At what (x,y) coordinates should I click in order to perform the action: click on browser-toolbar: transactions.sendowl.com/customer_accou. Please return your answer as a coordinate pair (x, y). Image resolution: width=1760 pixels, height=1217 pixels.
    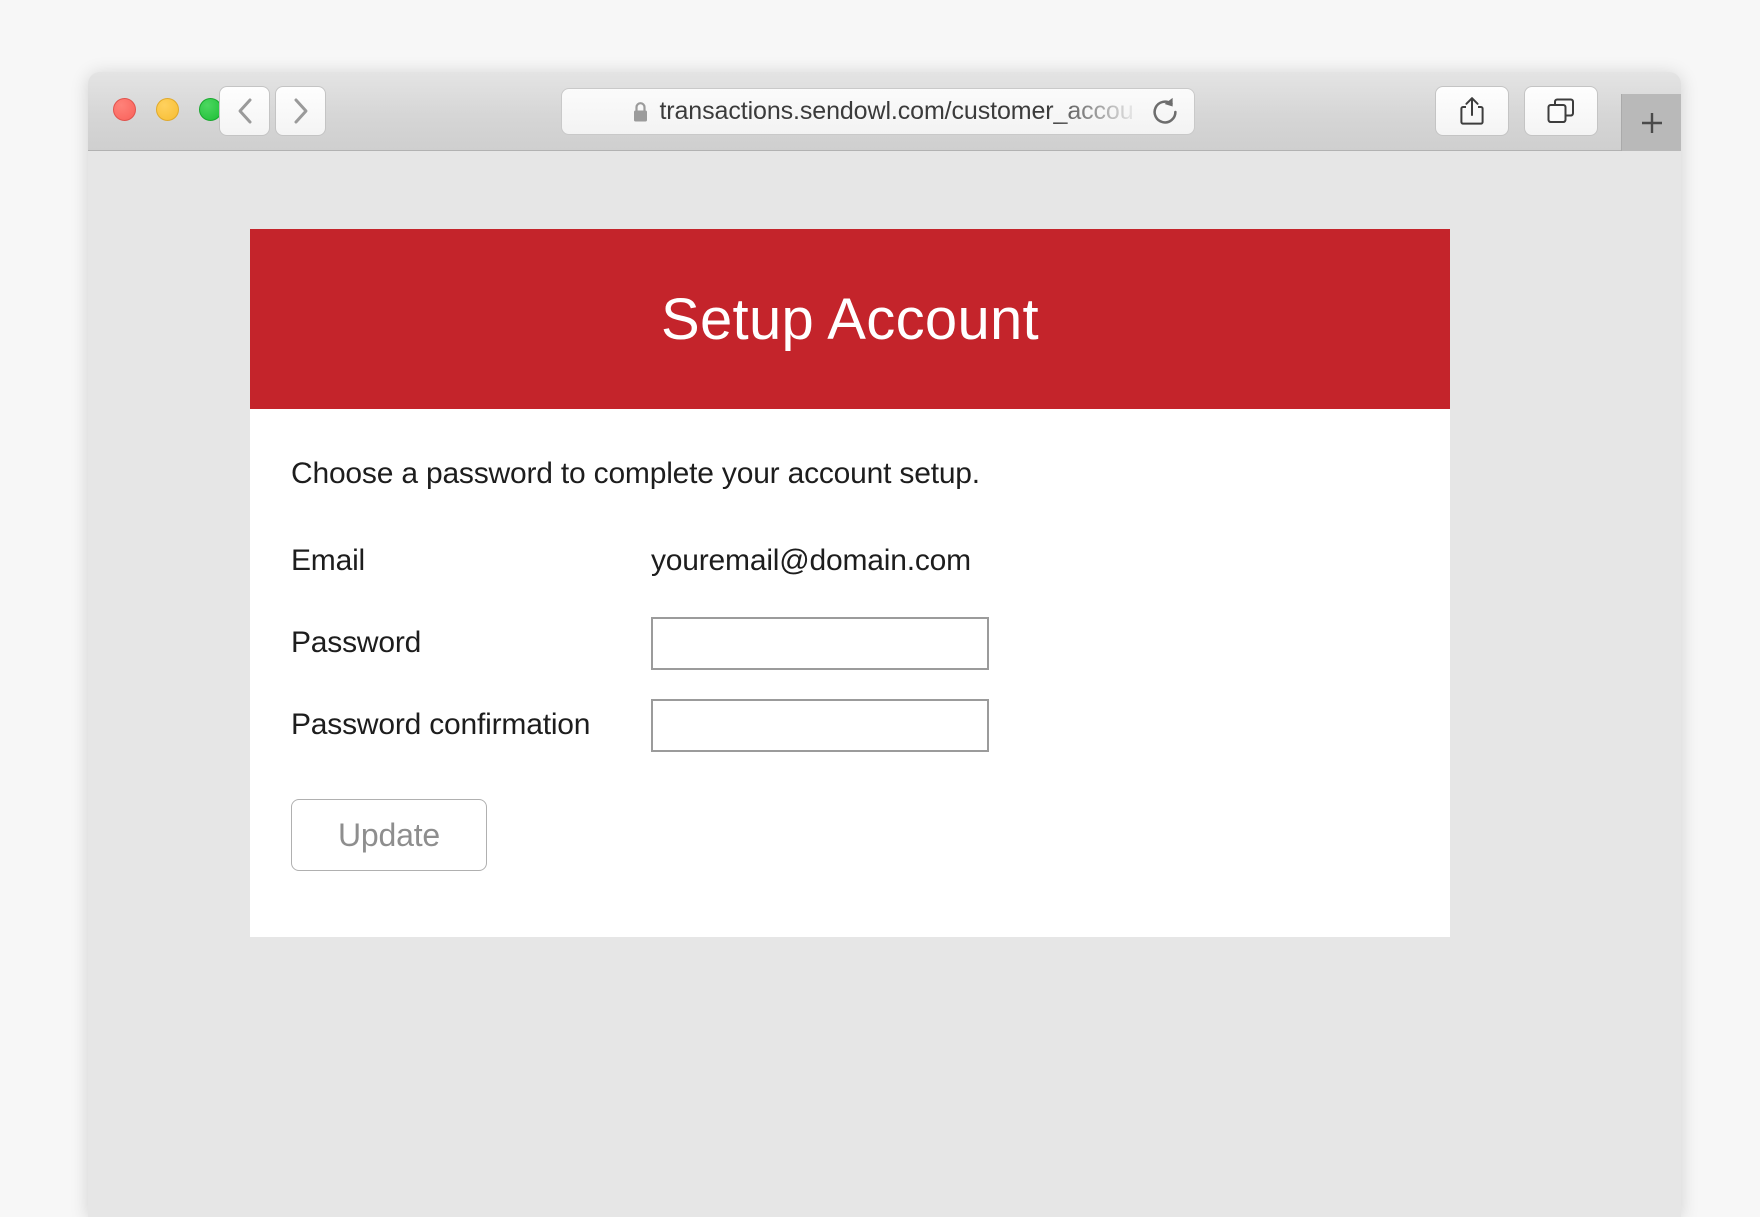
    Looking at the image, I should click on (884, 112).